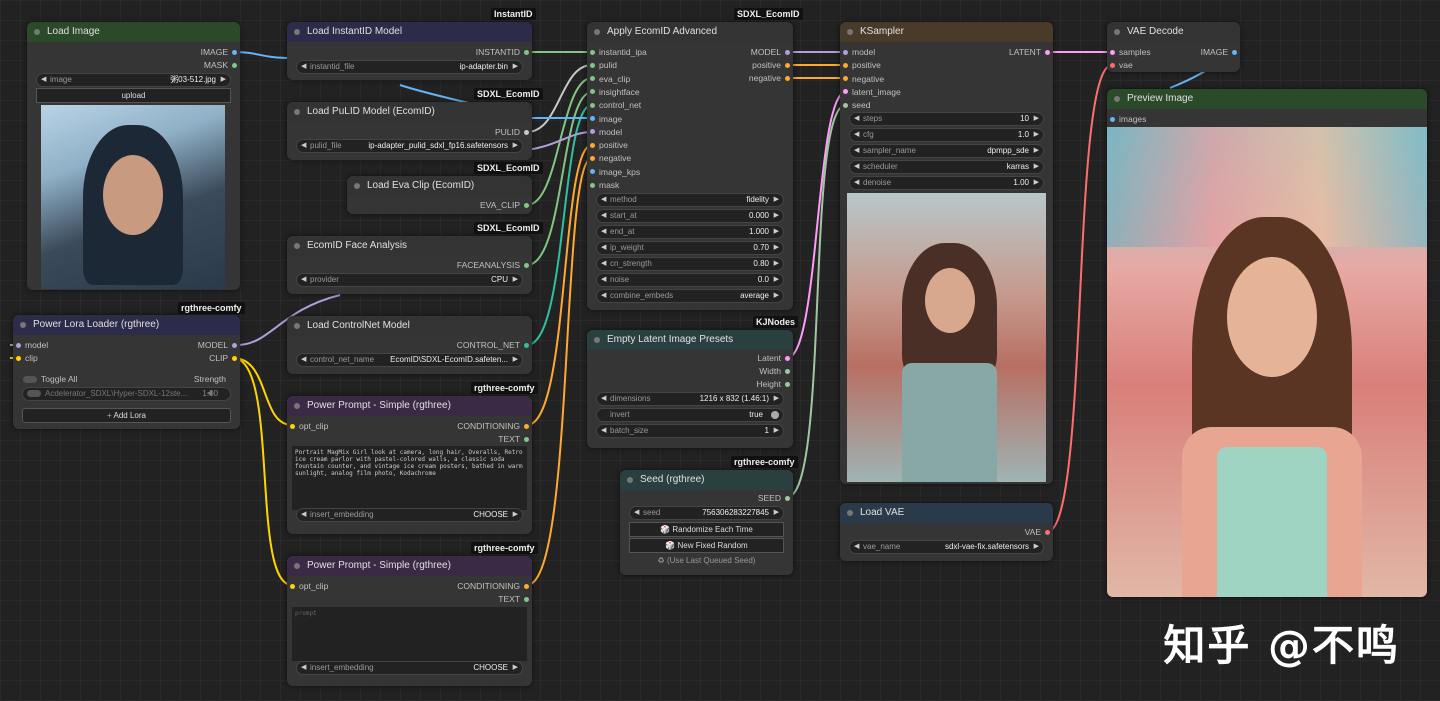  Describe the element at coordinates (409, 668) in the screenshot. I see `insert-embedding-combo: ◀ insert_embedding CHOOSE ▶` at that location.